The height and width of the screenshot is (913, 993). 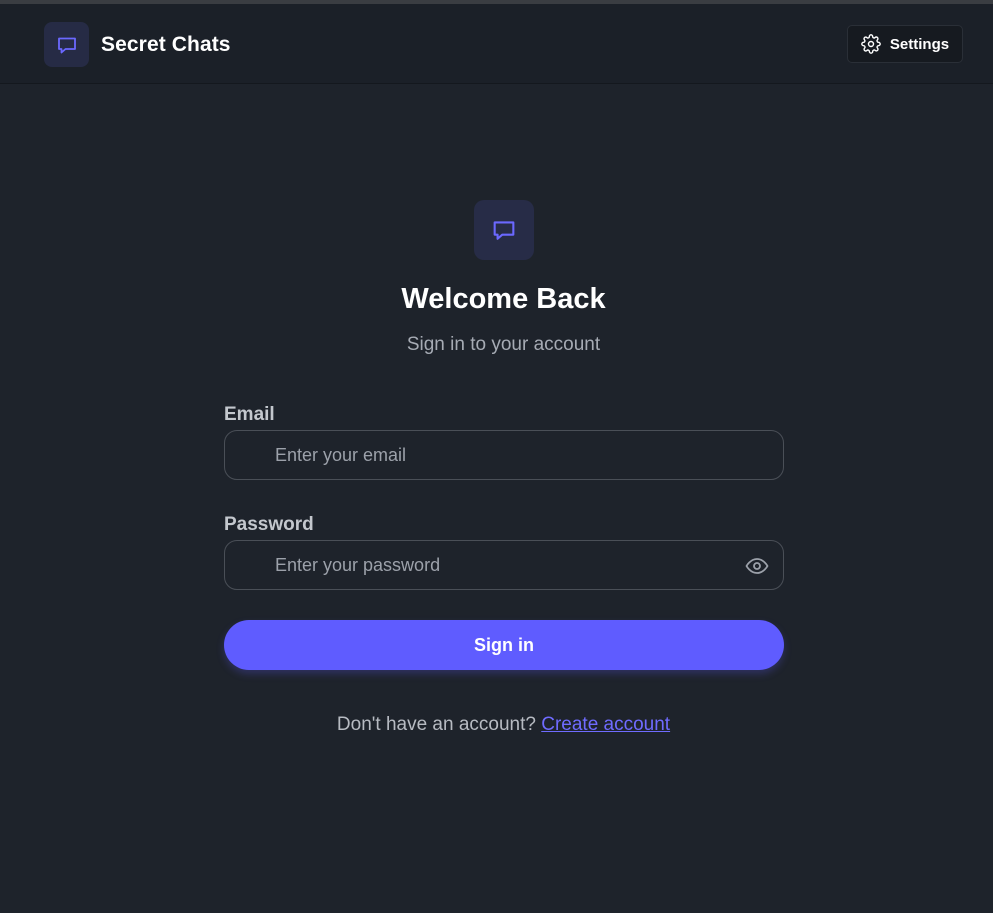 What do you see at coordinates (269, 524) in the screenshot?
I see `password-label: Password` at bounding box center [269, 524].